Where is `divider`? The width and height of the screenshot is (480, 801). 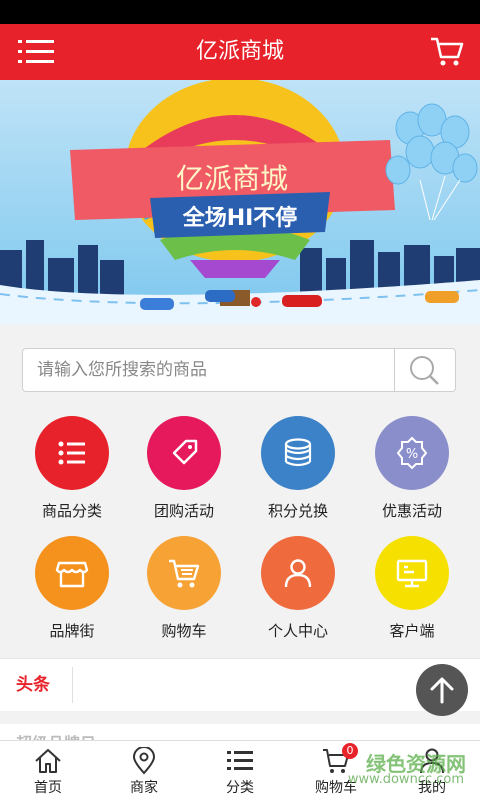 divider is located at coordinates (72, 685).